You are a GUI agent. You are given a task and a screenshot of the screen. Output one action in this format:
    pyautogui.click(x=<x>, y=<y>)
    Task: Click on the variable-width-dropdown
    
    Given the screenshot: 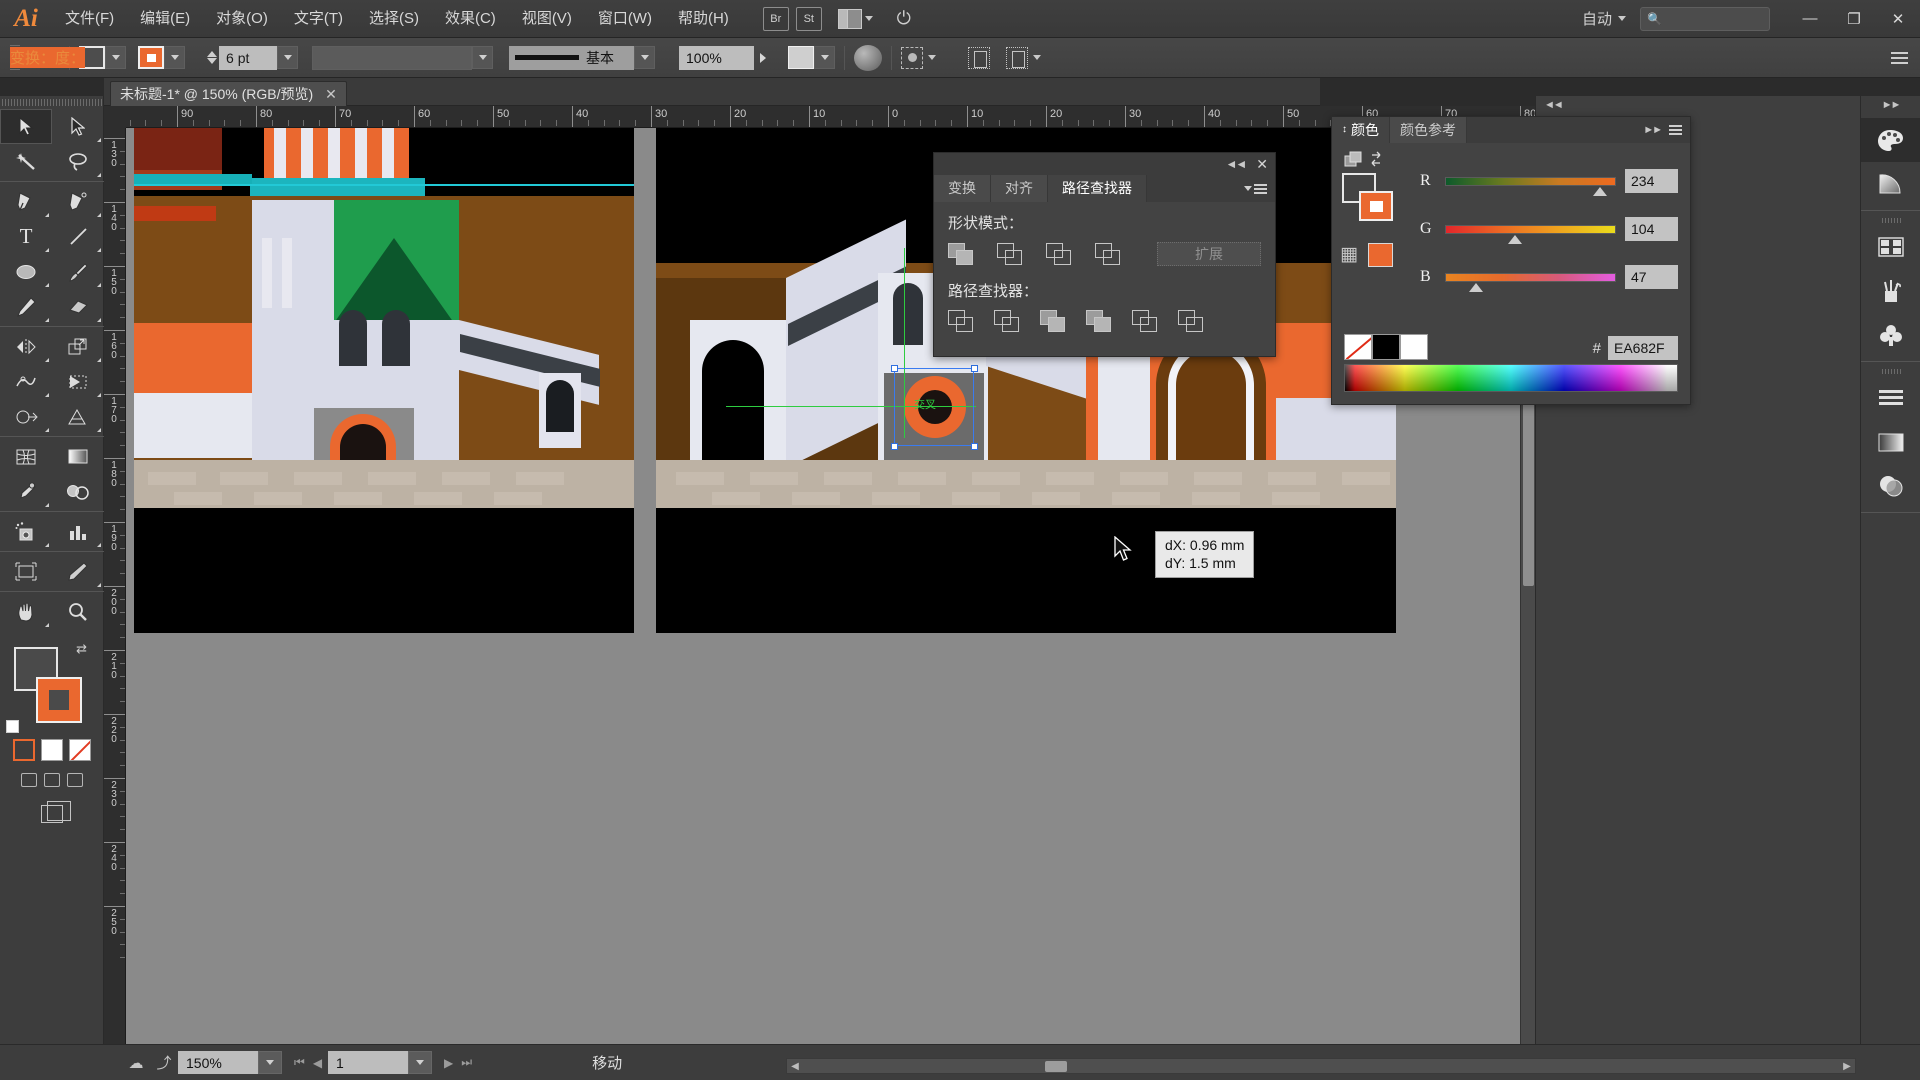 What is the action you would take?
    pyautogui.click(x=483, y=57)
    